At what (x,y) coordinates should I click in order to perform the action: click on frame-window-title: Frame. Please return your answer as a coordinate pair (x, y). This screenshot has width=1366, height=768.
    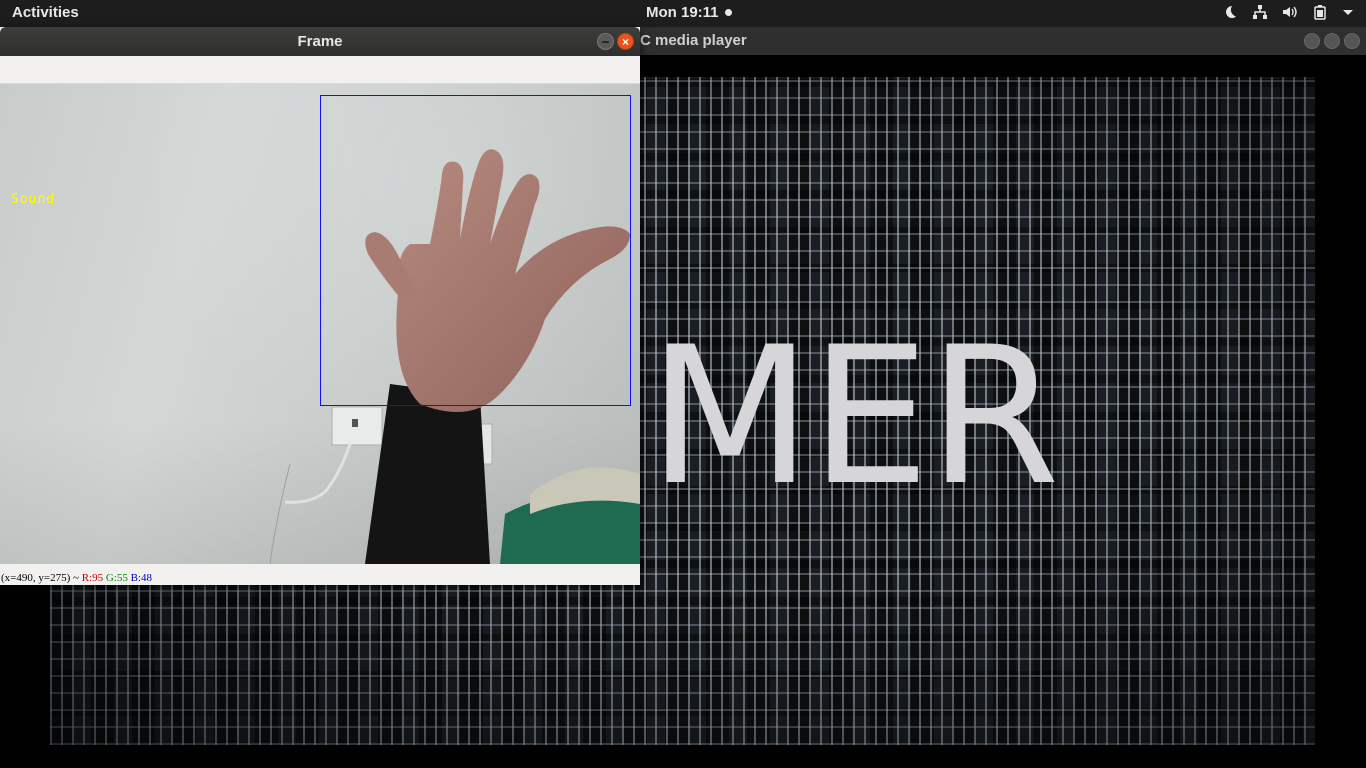
    Looking at the image, I should click on (320, 41).